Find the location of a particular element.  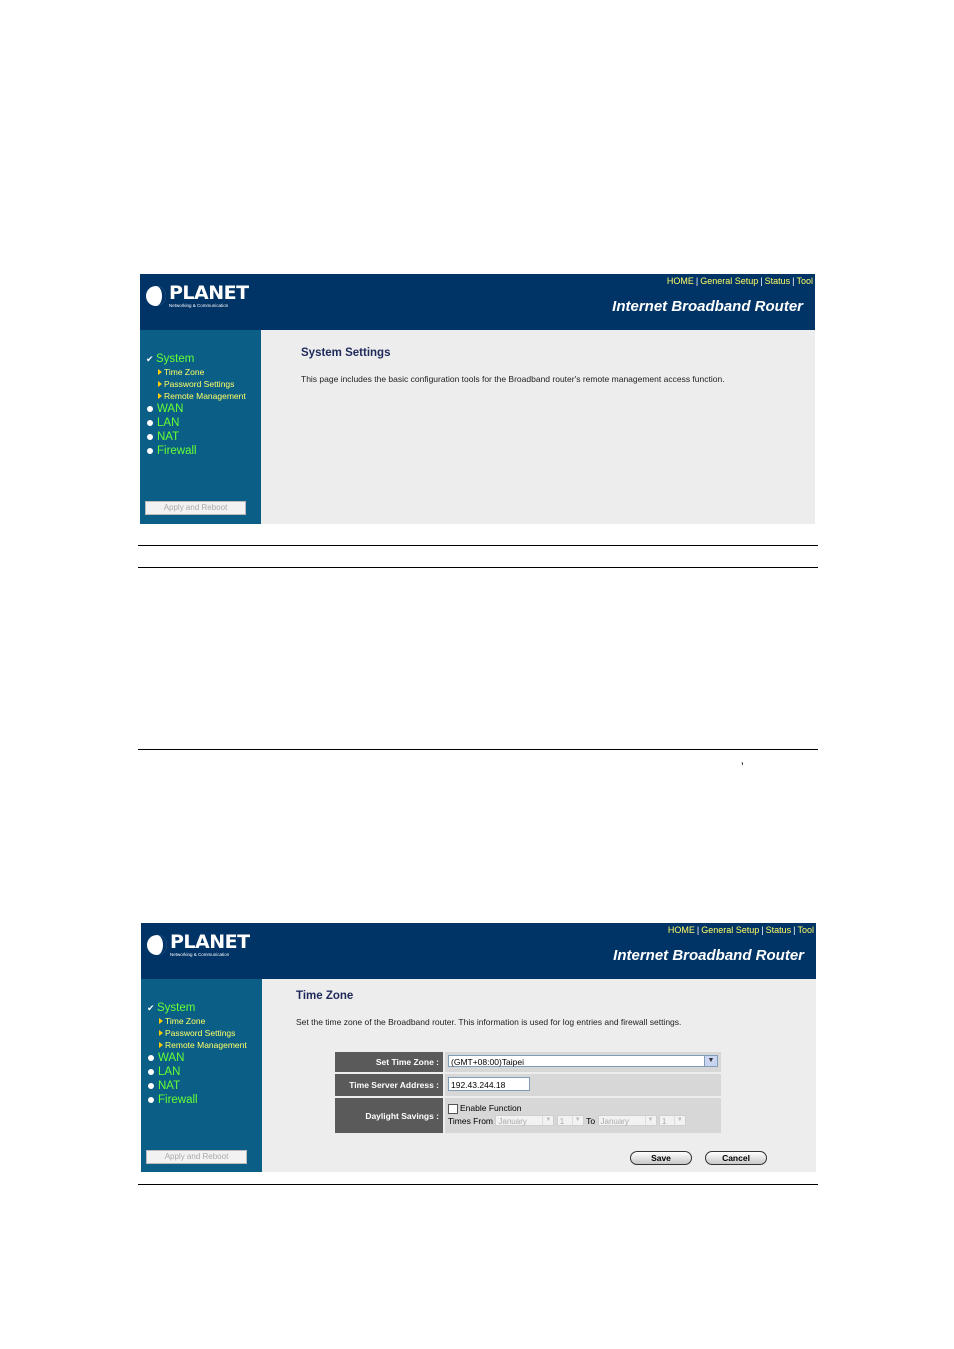

time-zone-label: Set Time Zone : is located at coordinates (389, 1062).